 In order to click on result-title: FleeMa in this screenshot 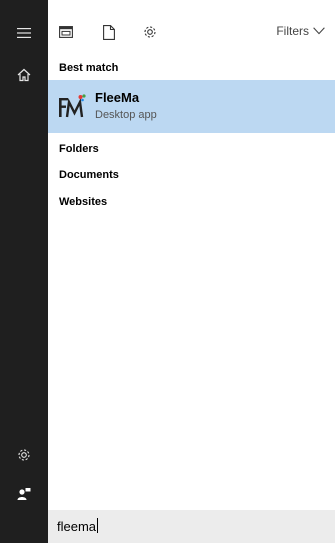, I will do `click(117, 97)`.